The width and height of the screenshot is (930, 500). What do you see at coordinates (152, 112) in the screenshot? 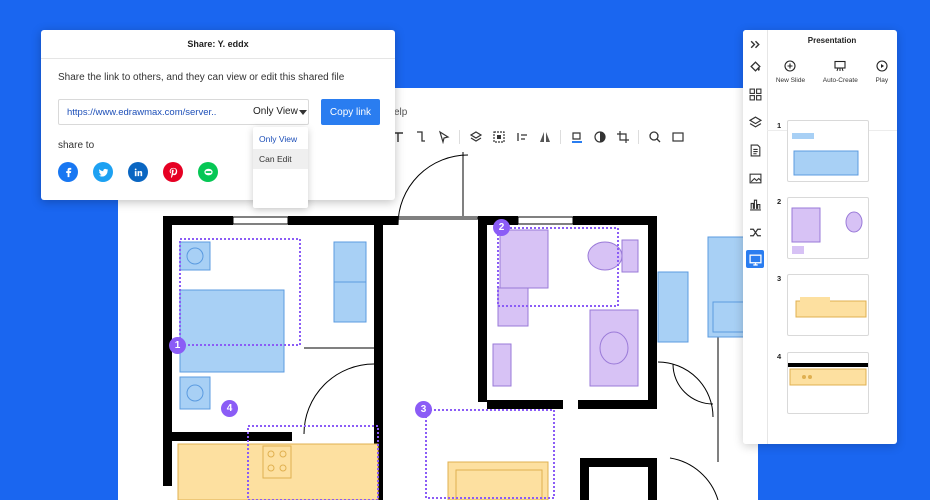
I see `share-link-value: https://www.edrawmax.com/server..` at bounding box center [152, 112].